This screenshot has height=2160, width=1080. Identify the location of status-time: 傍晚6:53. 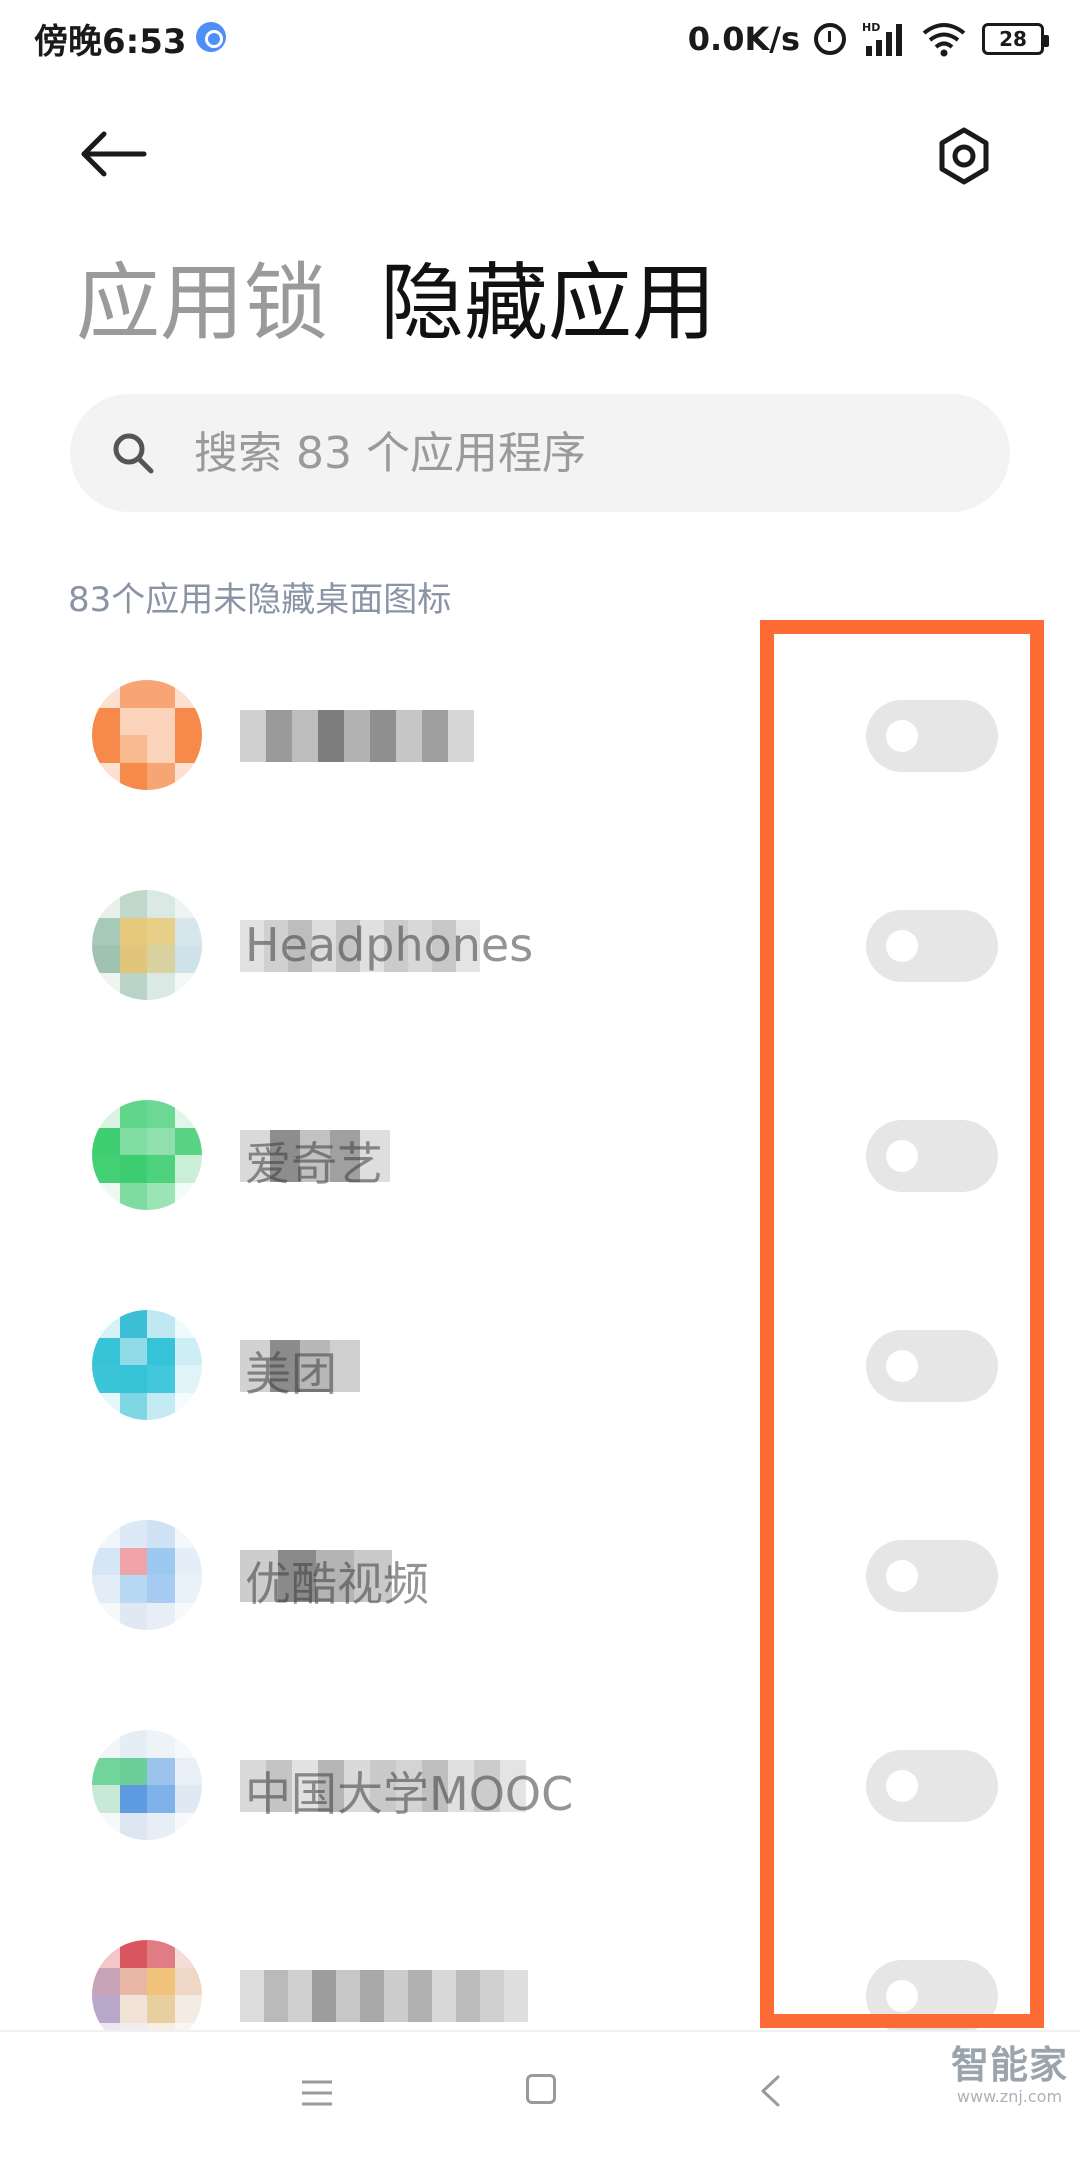
(110, 42).